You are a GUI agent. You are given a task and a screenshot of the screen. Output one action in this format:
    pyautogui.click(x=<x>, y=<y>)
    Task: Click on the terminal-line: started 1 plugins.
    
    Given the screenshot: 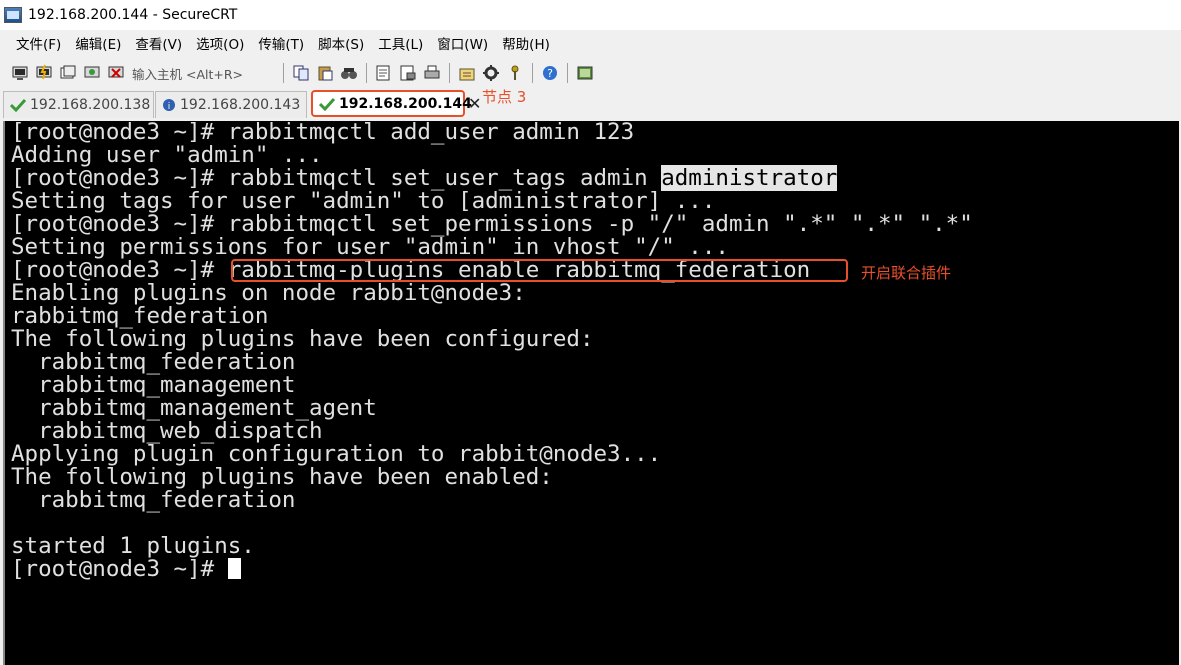 What is the action you would take?
    pyautogui.click(x=133, y=546)
    